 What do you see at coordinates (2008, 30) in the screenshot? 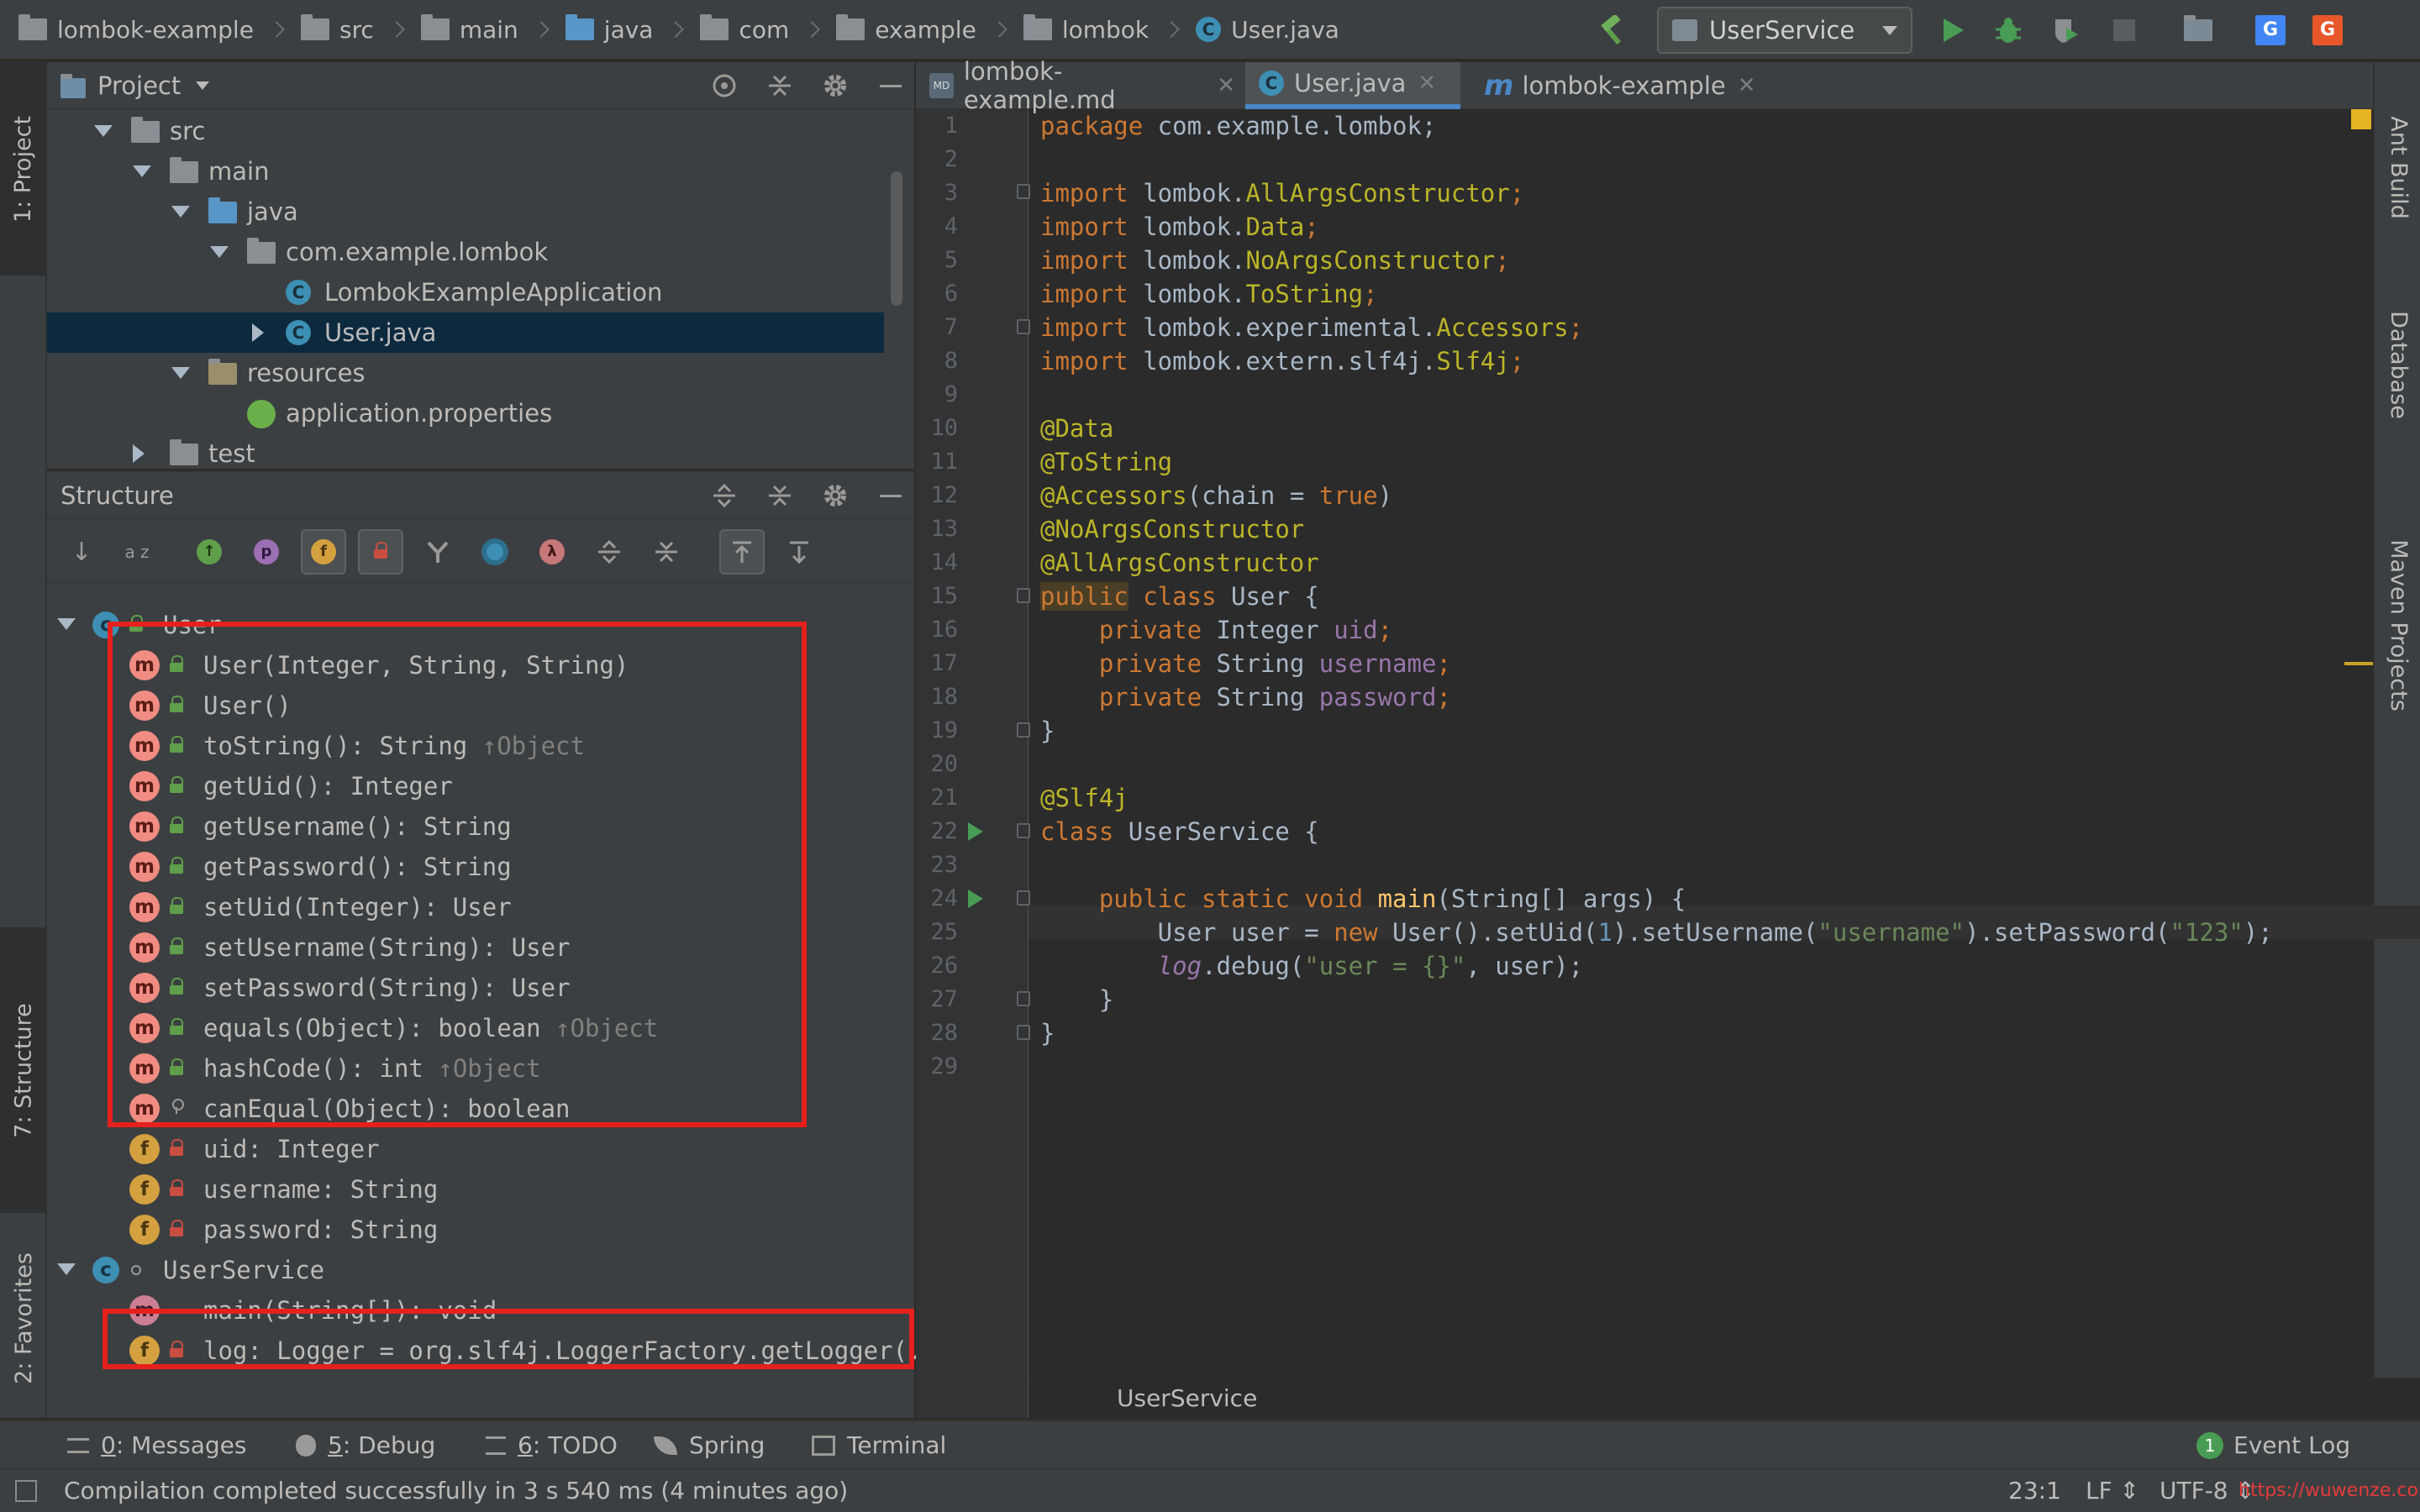
I see `debug-button` at bounding box center [2008, 30].